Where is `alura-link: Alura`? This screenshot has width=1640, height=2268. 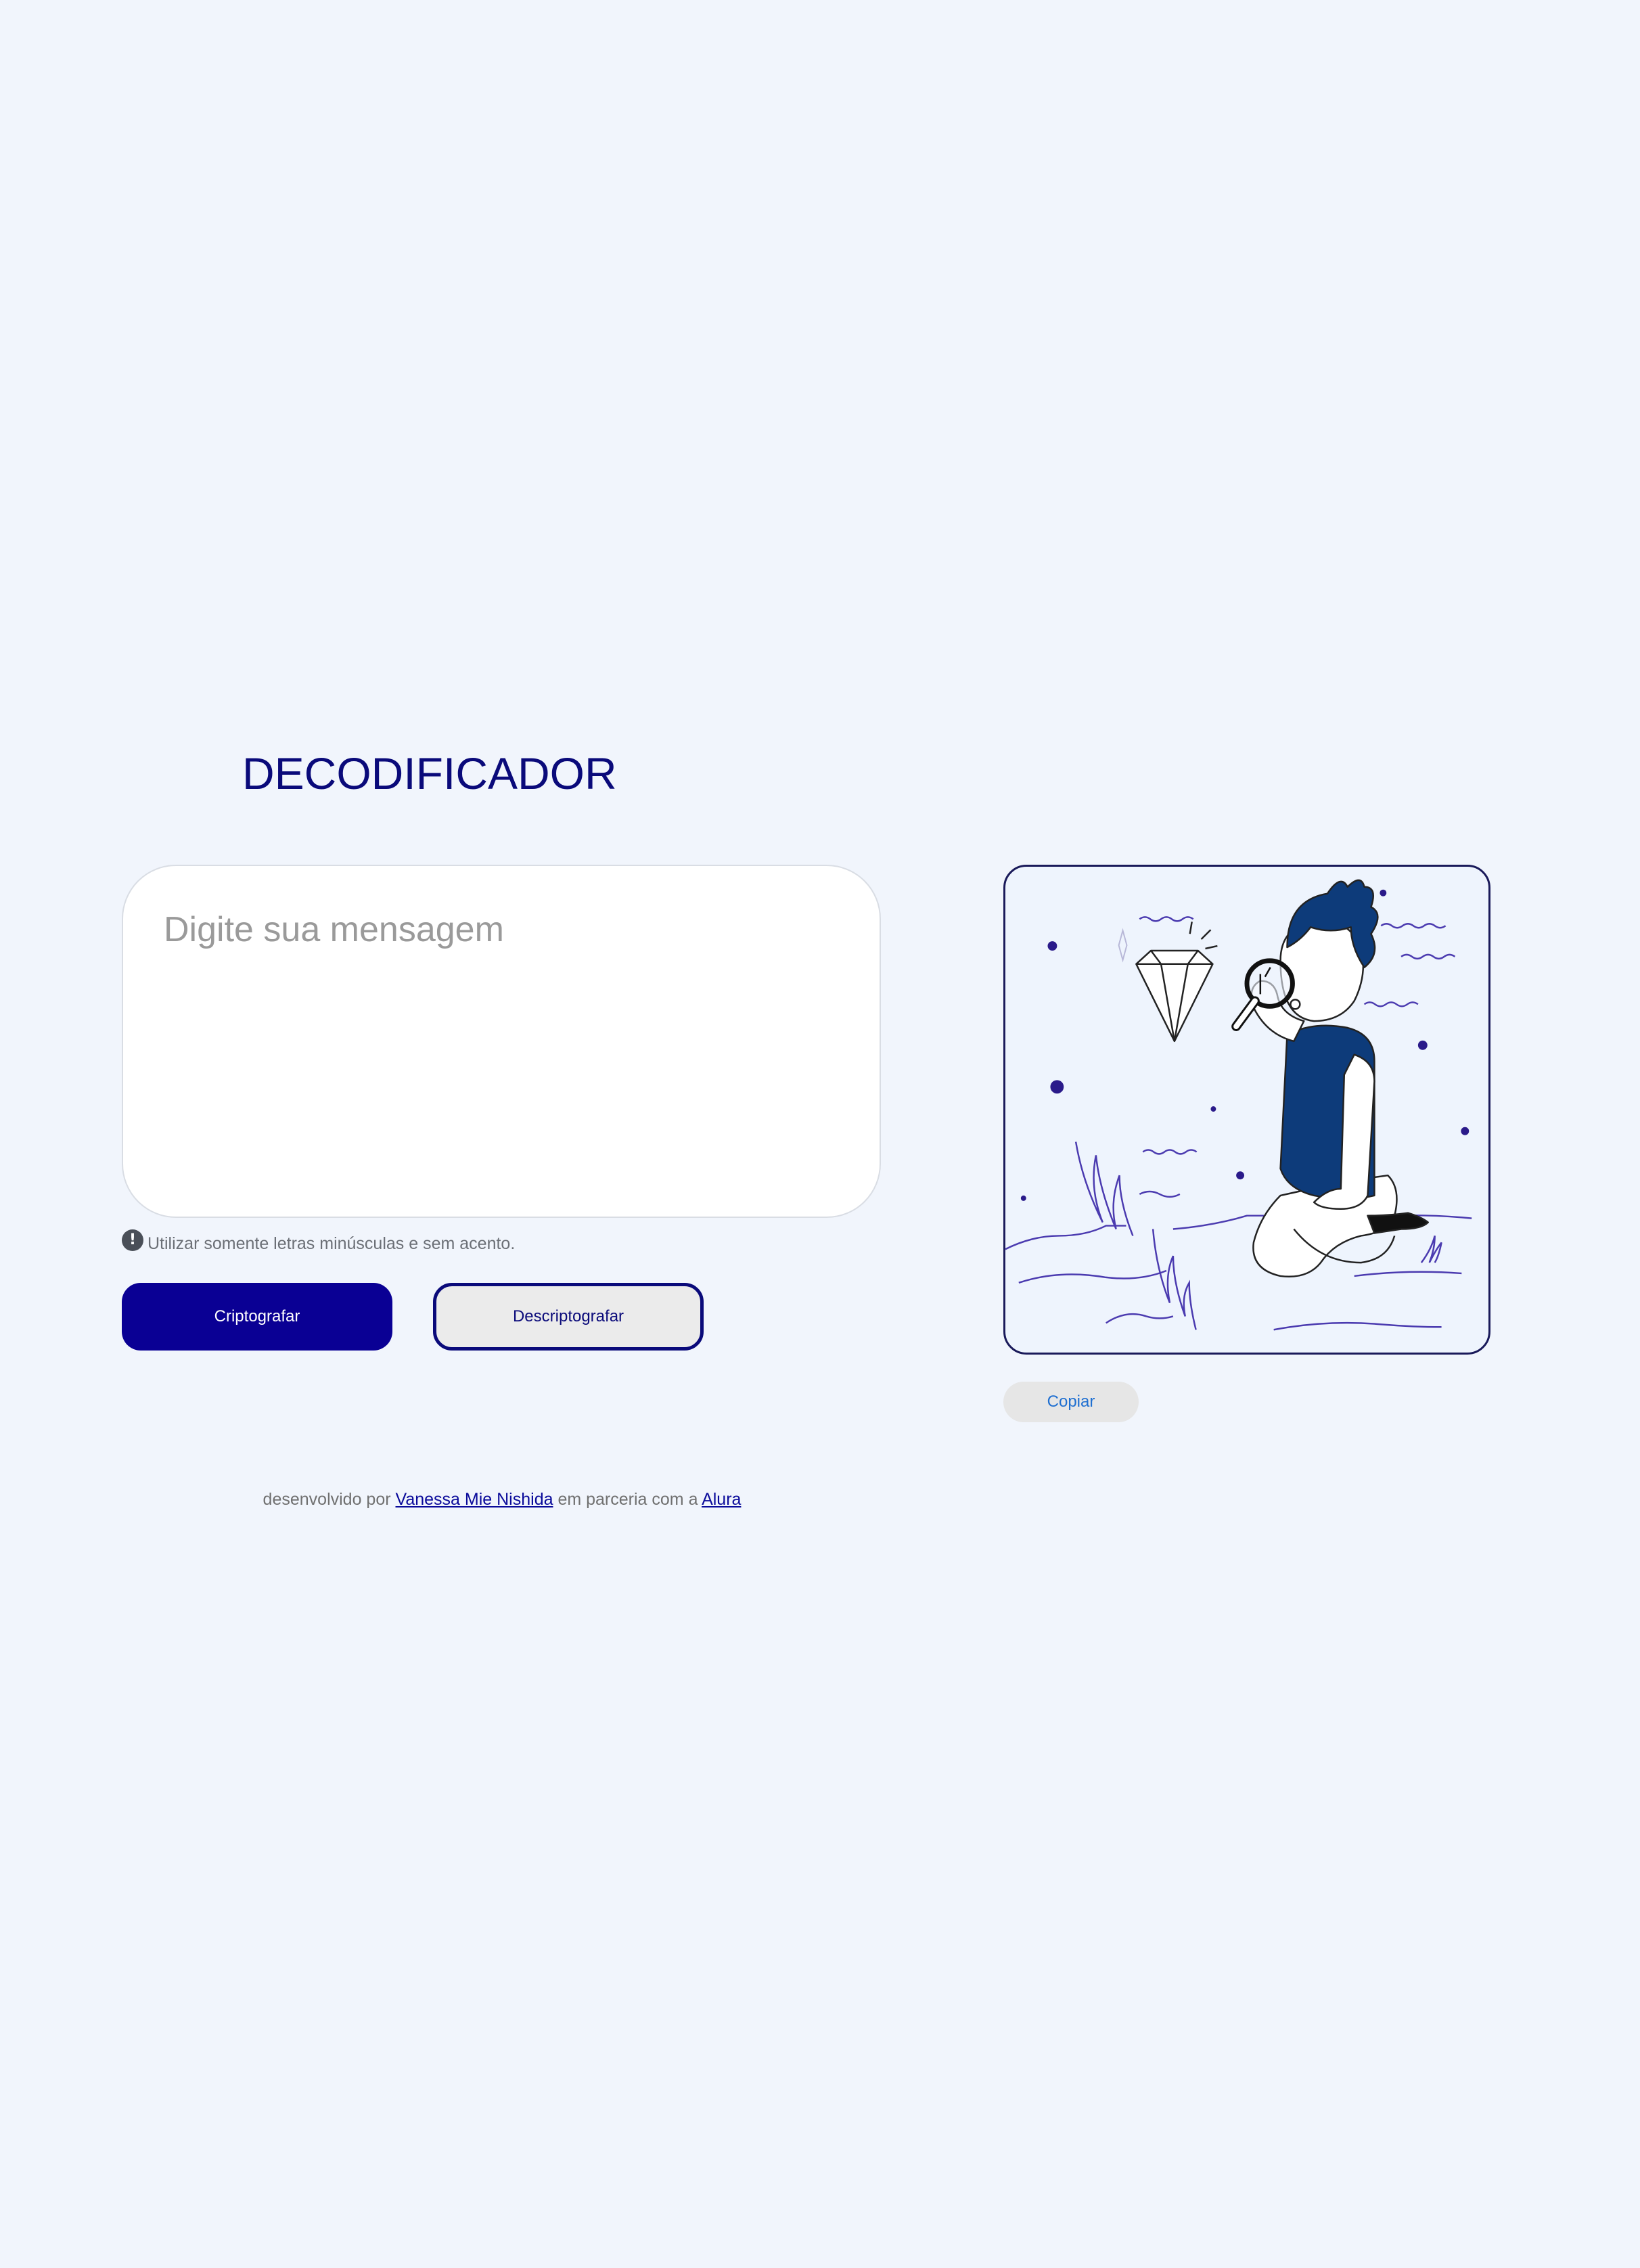 alura-link: Alura is located at coordinates (721, 1500).